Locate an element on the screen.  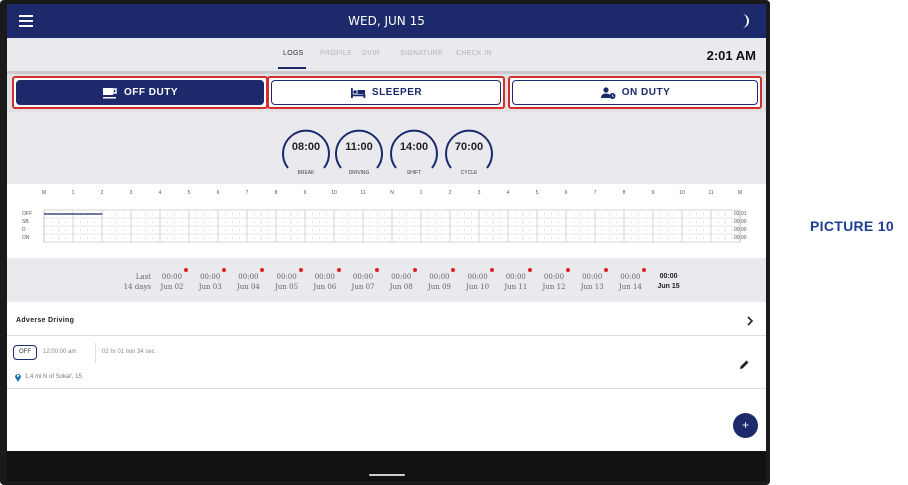
recap-day-date: Jun 05 is located at coordinates (287, 287).